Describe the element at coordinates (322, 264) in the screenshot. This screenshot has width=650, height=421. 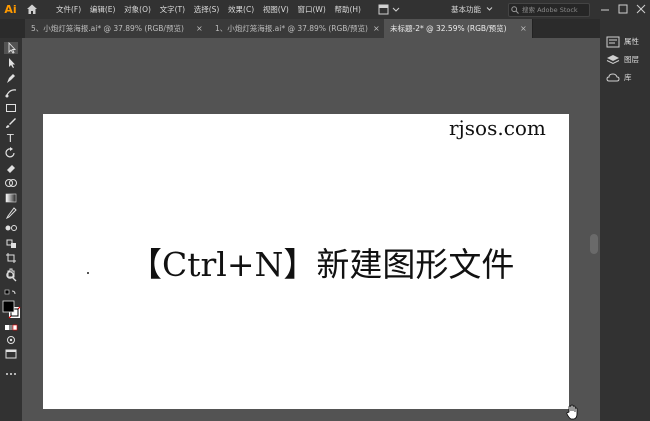
I see `headline-text: 【Ctrl+N】新建图形文件` at that location.